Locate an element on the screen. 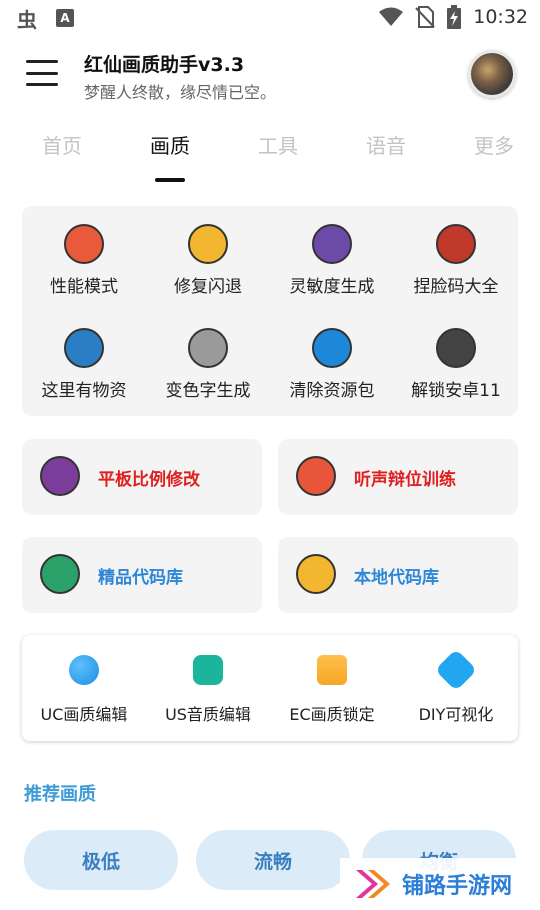 The height and width of the screenshot is (910, 540). dollar-icon is located at coordinates (84, 348).